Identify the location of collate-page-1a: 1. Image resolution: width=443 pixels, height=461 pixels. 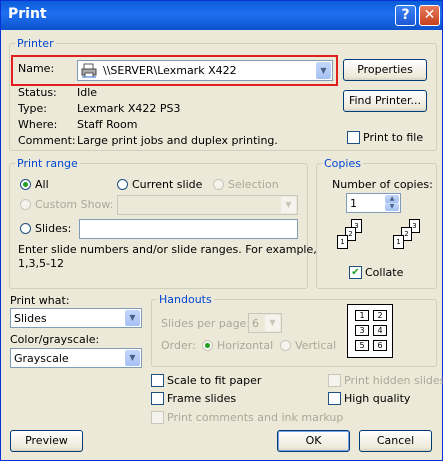
(342, 242).